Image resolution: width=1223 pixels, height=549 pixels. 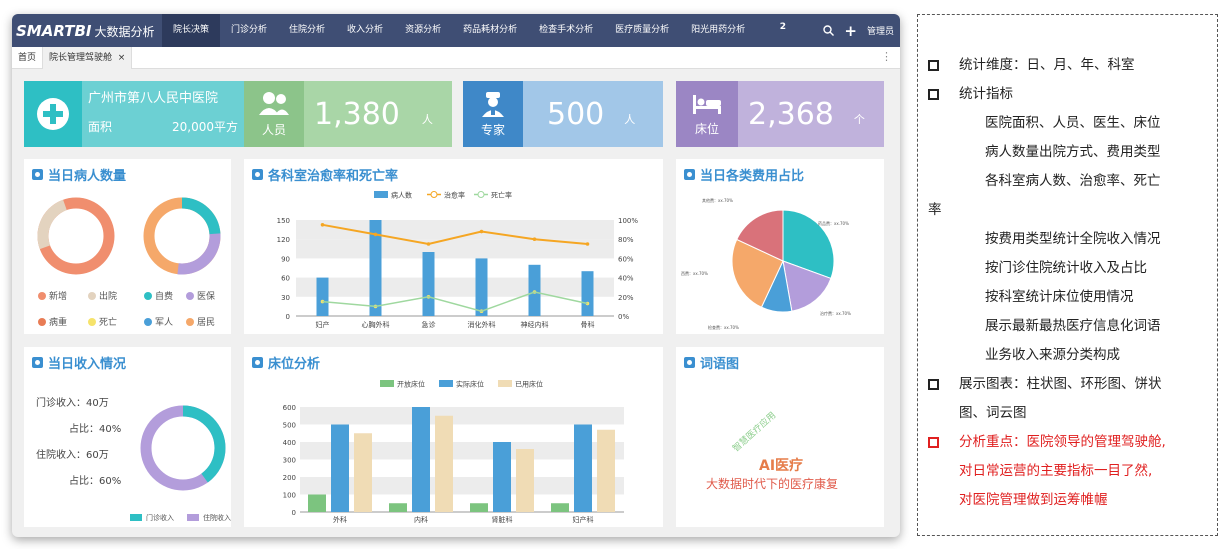 I want to click on staff-kpi-icon-block: 人员, so click(x=274, y=114).